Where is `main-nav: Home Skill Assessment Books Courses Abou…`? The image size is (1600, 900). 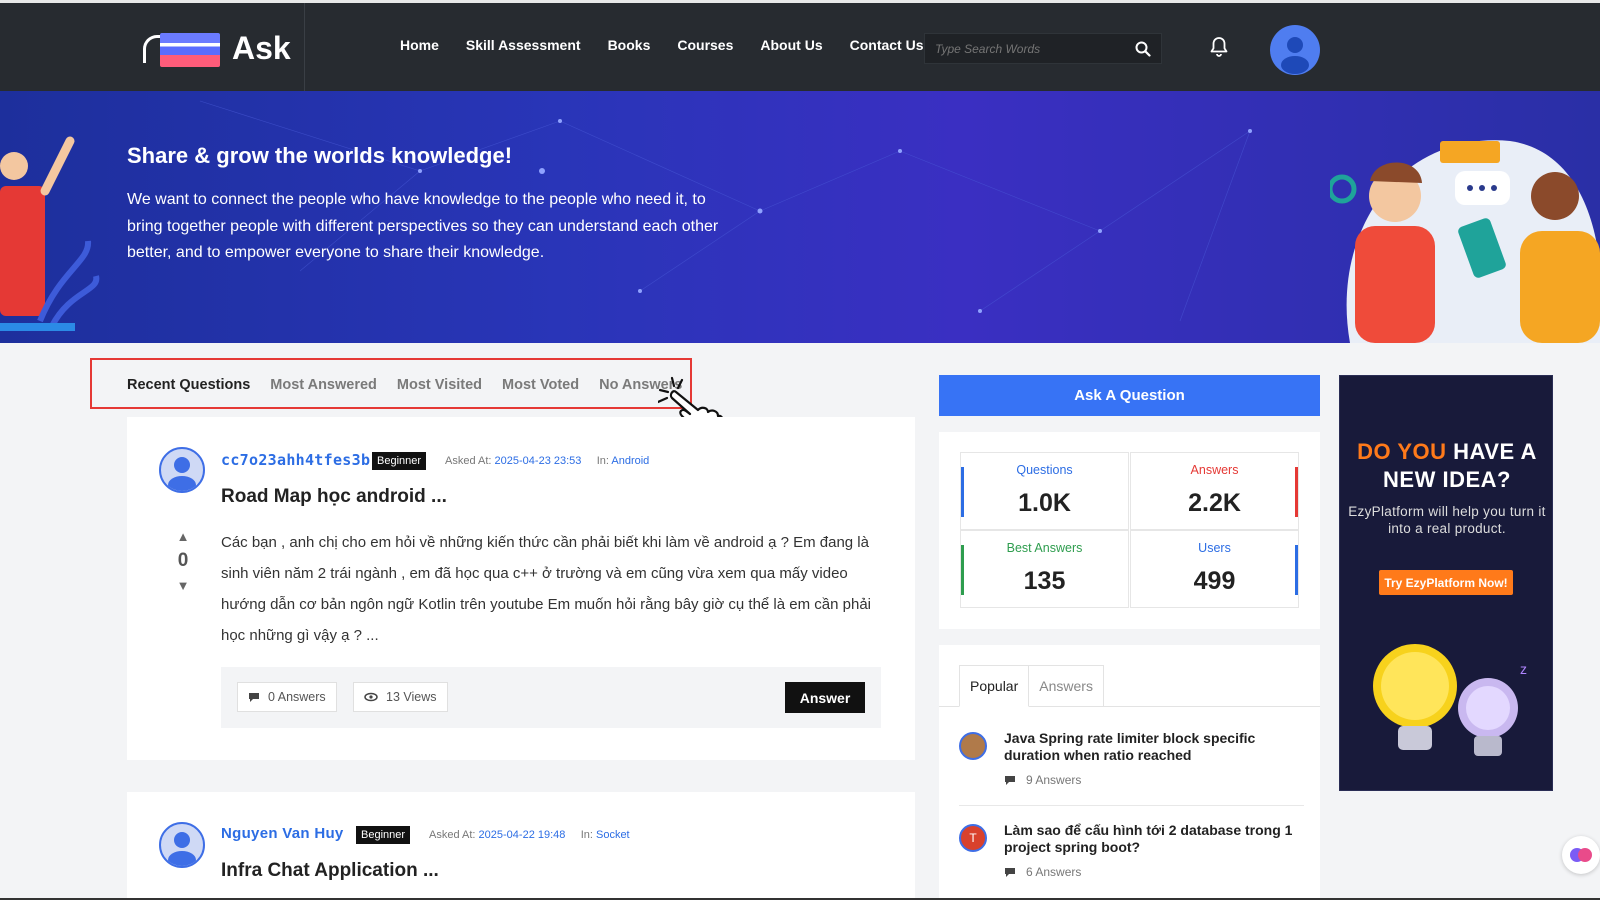
main-nav: Home Skill Assessment Books Courses Abou… is located at coordinates (675, 45).